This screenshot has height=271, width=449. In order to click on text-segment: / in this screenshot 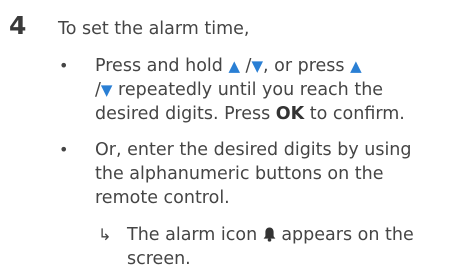, I will do `click(245, 66)`.